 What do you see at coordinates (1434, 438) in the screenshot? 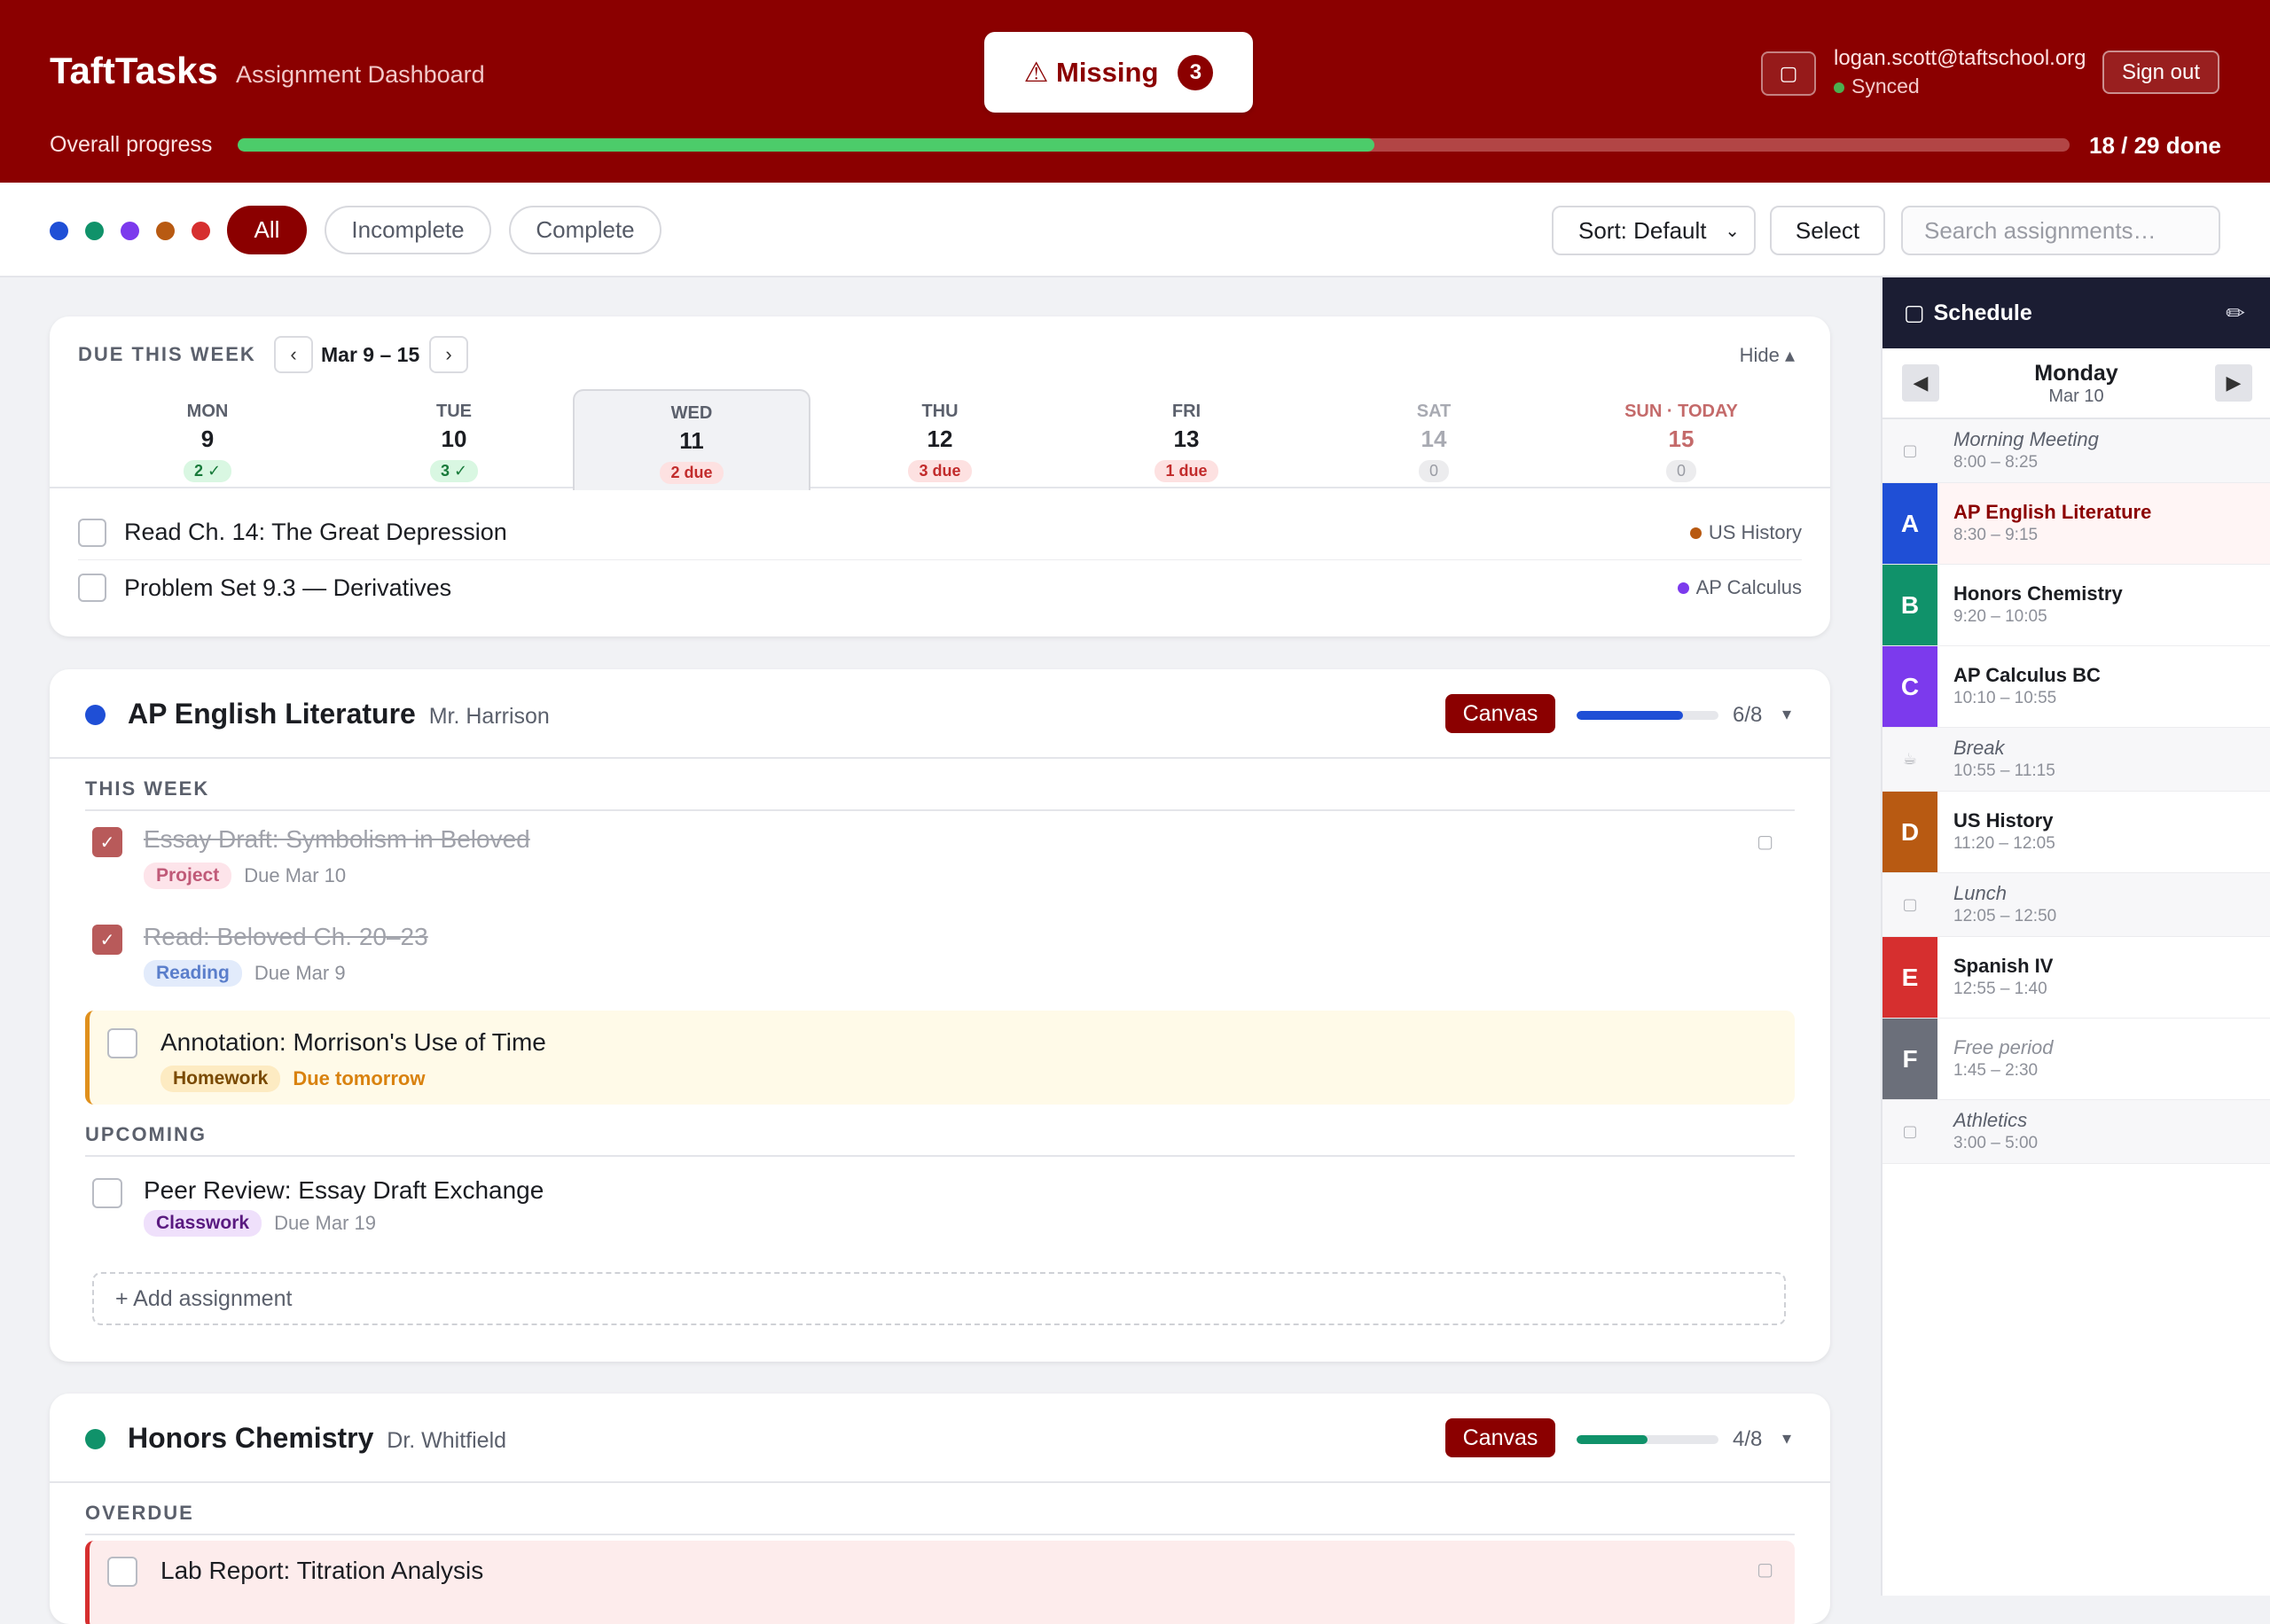
I see `day-sat: SAT 14 0` at bounding box center [1434, 438].